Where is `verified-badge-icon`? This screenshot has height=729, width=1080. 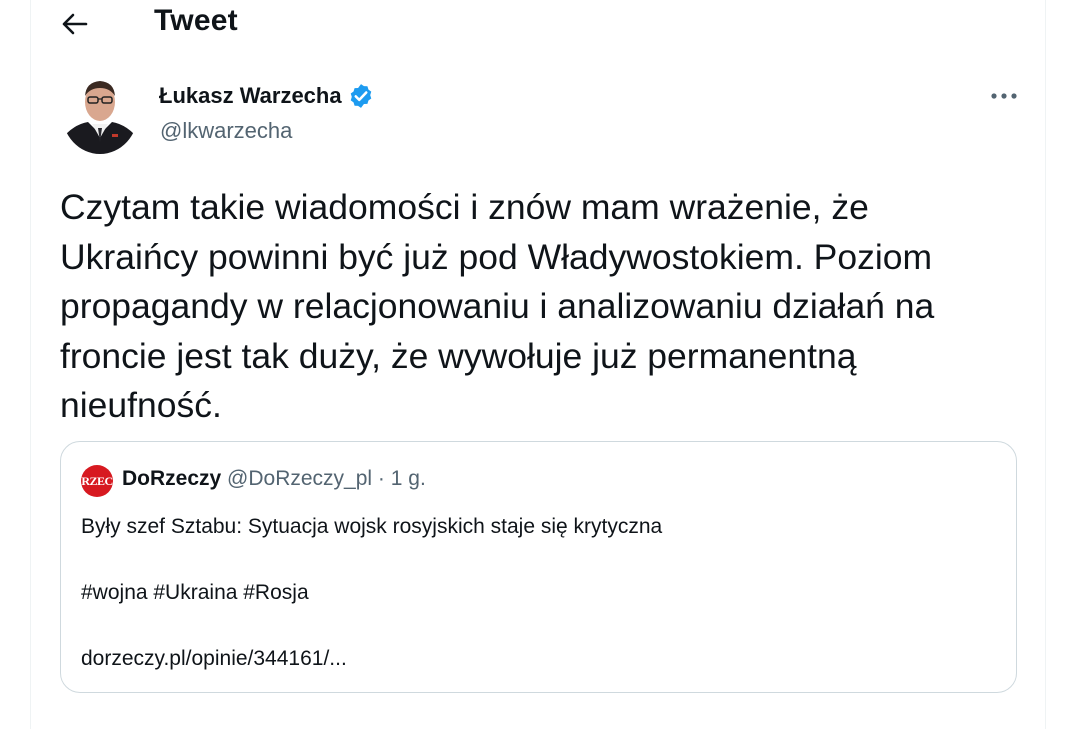 verified-badge-icon is located at coordinates (361, 96).